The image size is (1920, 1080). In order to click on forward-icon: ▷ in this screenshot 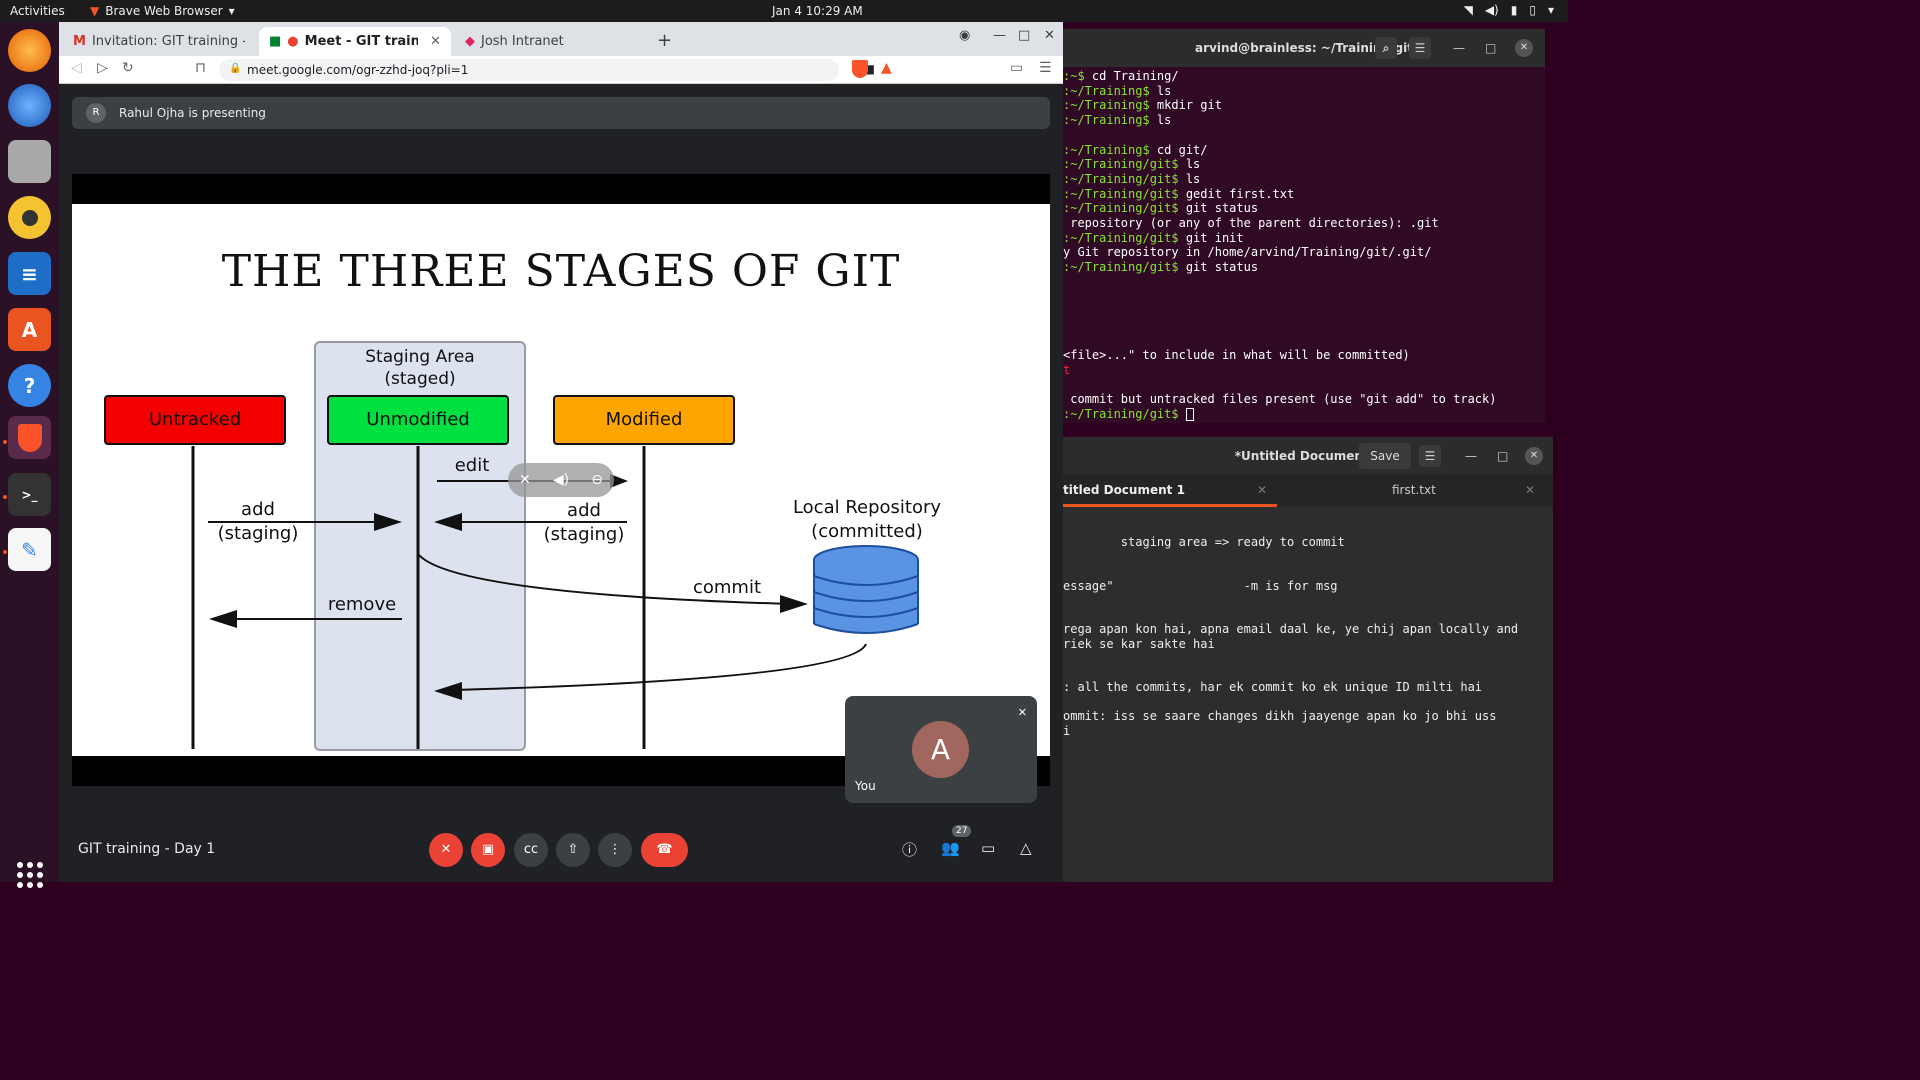, I will do `click(102, 68)`.